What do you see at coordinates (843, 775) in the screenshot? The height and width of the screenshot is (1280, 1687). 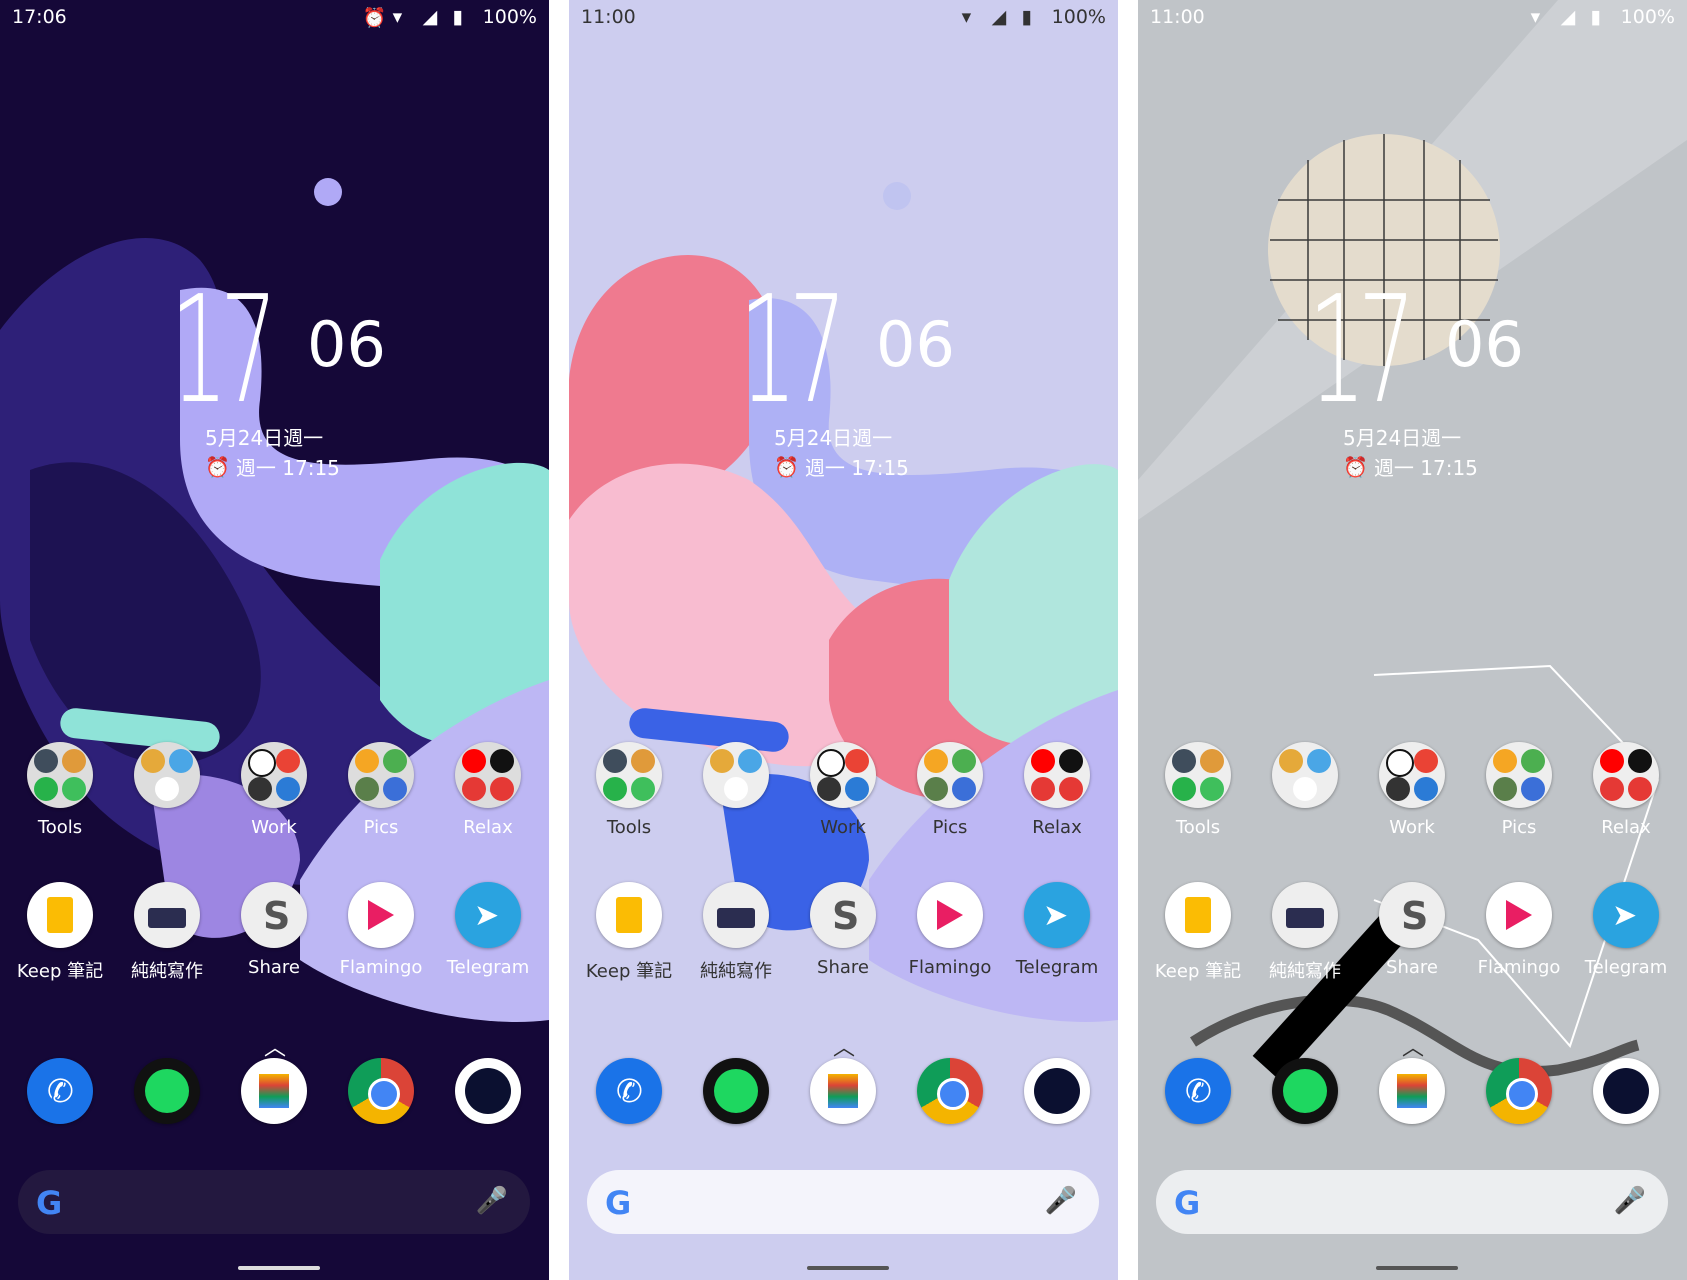 I see `folder-work-icon` at bounding box center [843, 775].